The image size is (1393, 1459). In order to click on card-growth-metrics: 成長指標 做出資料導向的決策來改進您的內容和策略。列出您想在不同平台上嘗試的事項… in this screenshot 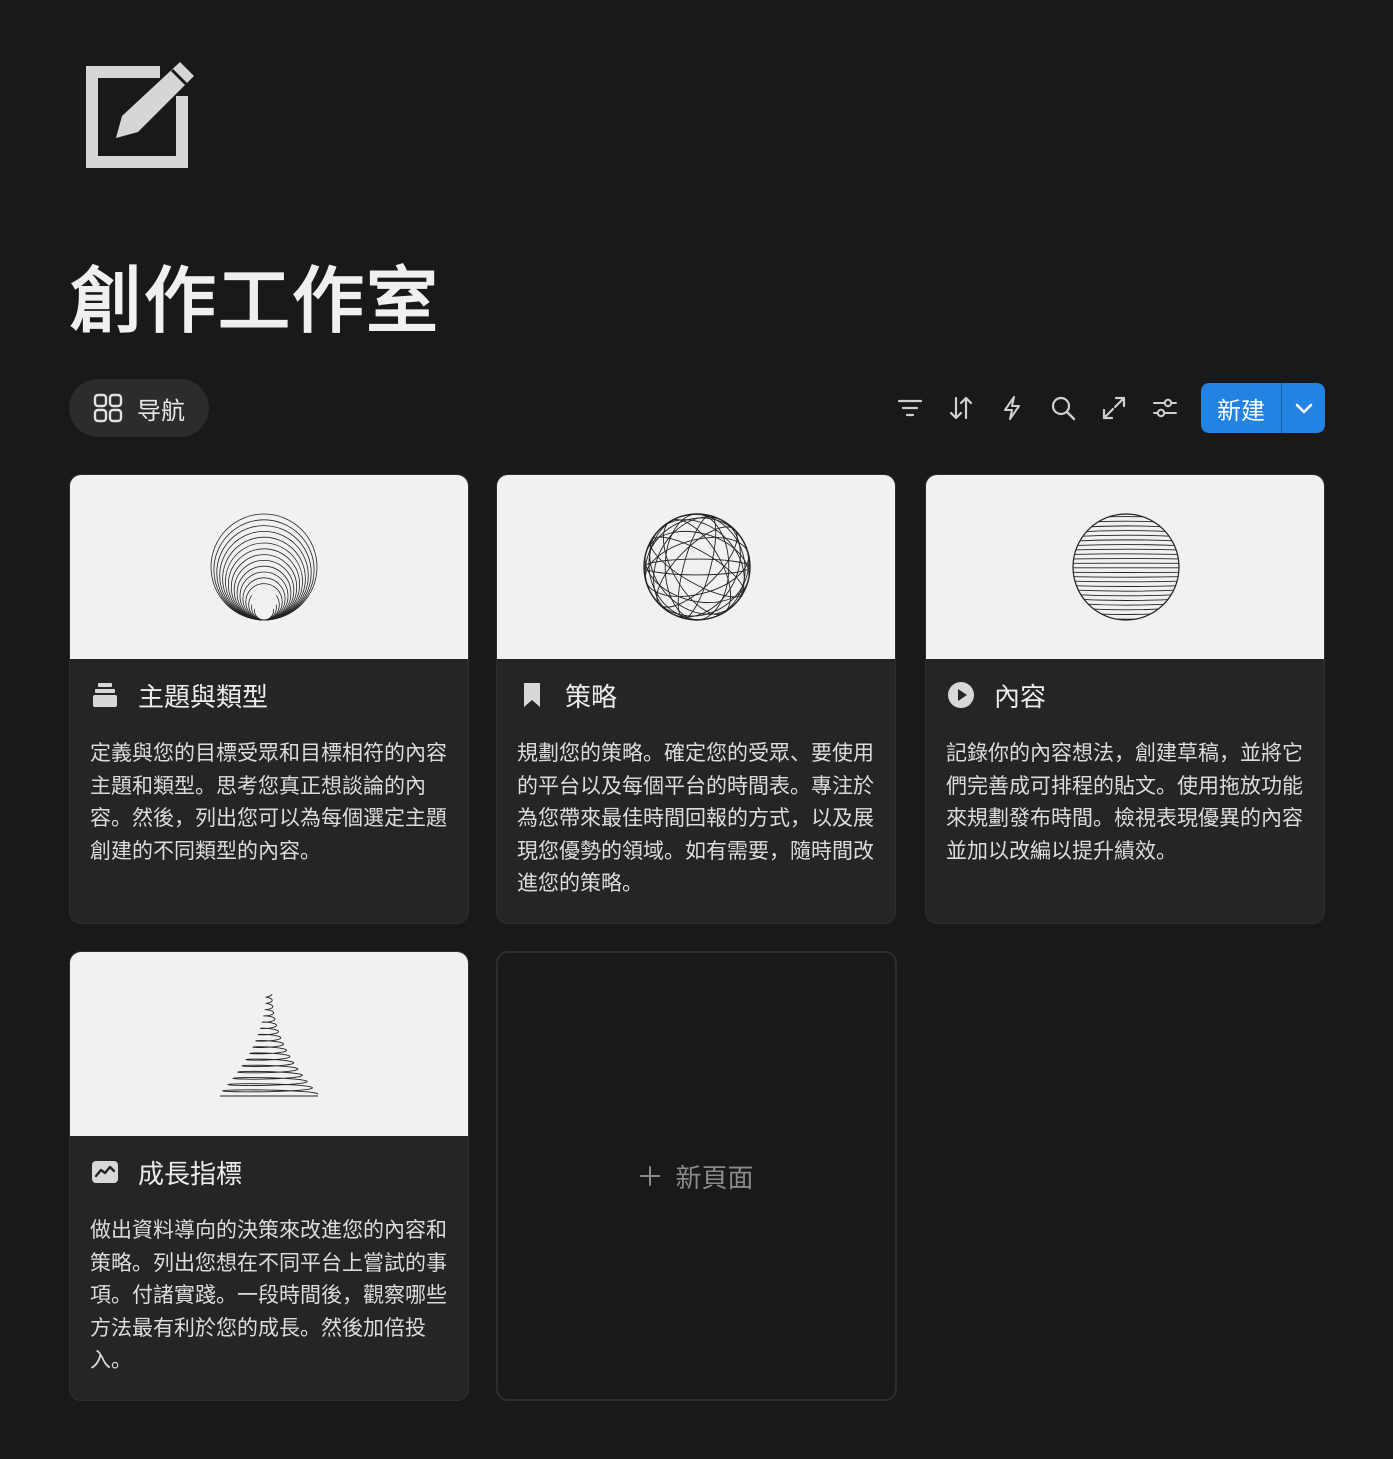, I will do `click(269, 1176)`.